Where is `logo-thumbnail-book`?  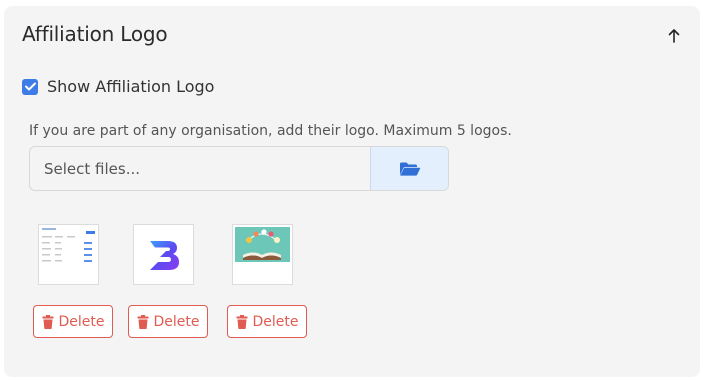
logo-thumbnail-book is located at coordinates (262, 254).